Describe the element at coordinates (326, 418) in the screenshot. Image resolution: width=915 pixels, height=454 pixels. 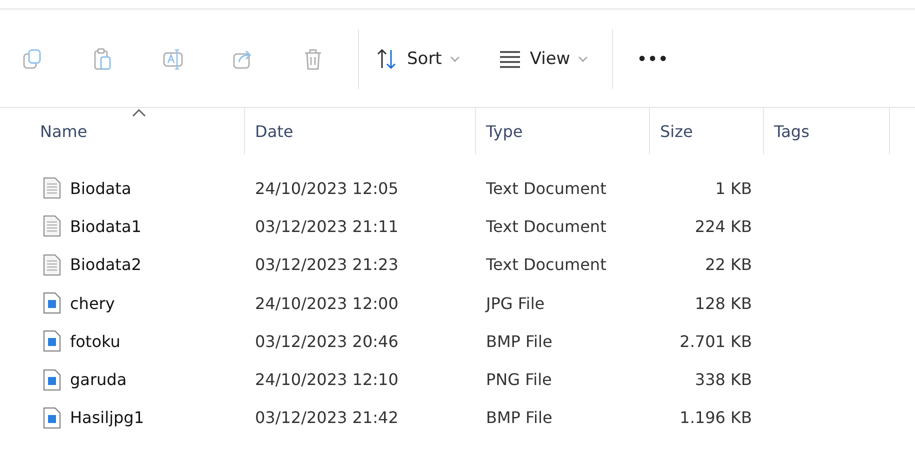
I see `table-cell: 03/12/2023 21:42` at that location.